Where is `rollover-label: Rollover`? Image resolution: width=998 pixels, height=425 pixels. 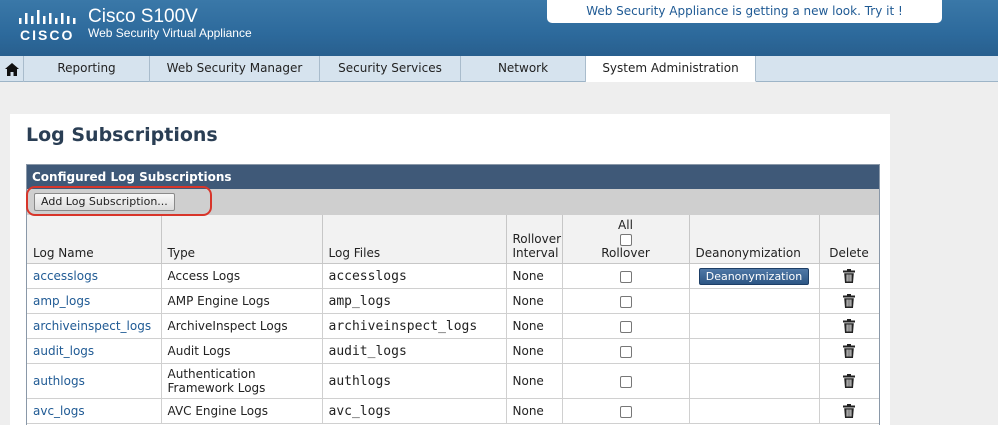 rollover-label: Rollover is located at coordinates (625, 253).